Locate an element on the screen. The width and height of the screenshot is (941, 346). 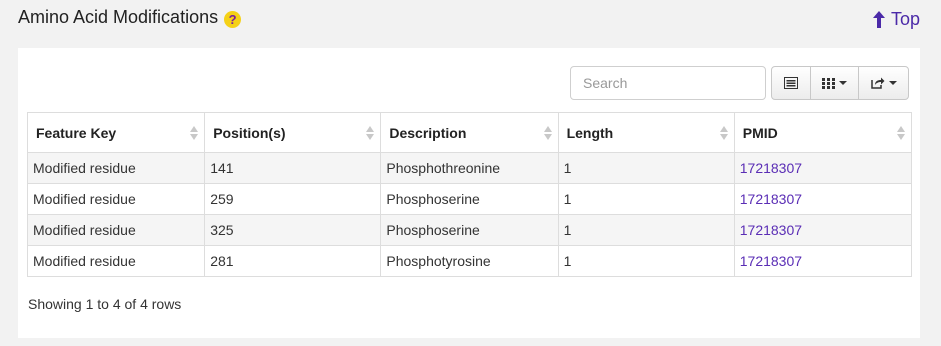
table-toolbar is located at coordinates (840, 83).